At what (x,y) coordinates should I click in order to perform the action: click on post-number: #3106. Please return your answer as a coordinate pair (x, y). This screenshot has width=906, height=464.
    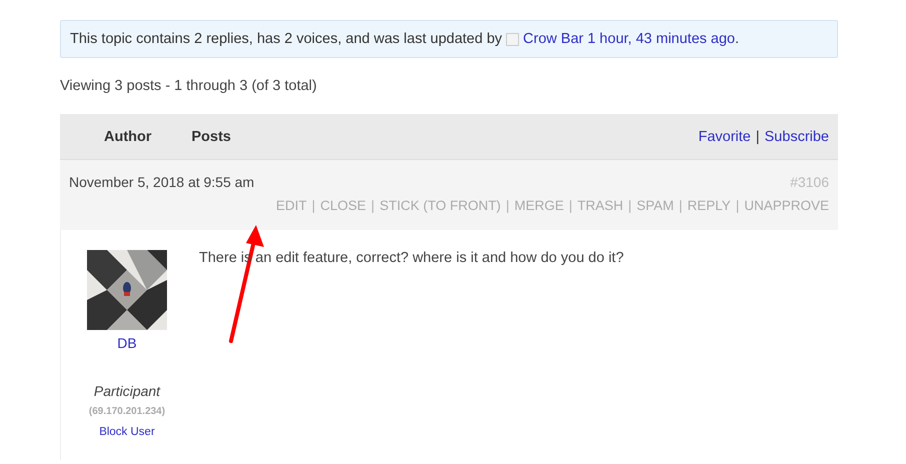
    Looking at the image, I should click on (809, 182).